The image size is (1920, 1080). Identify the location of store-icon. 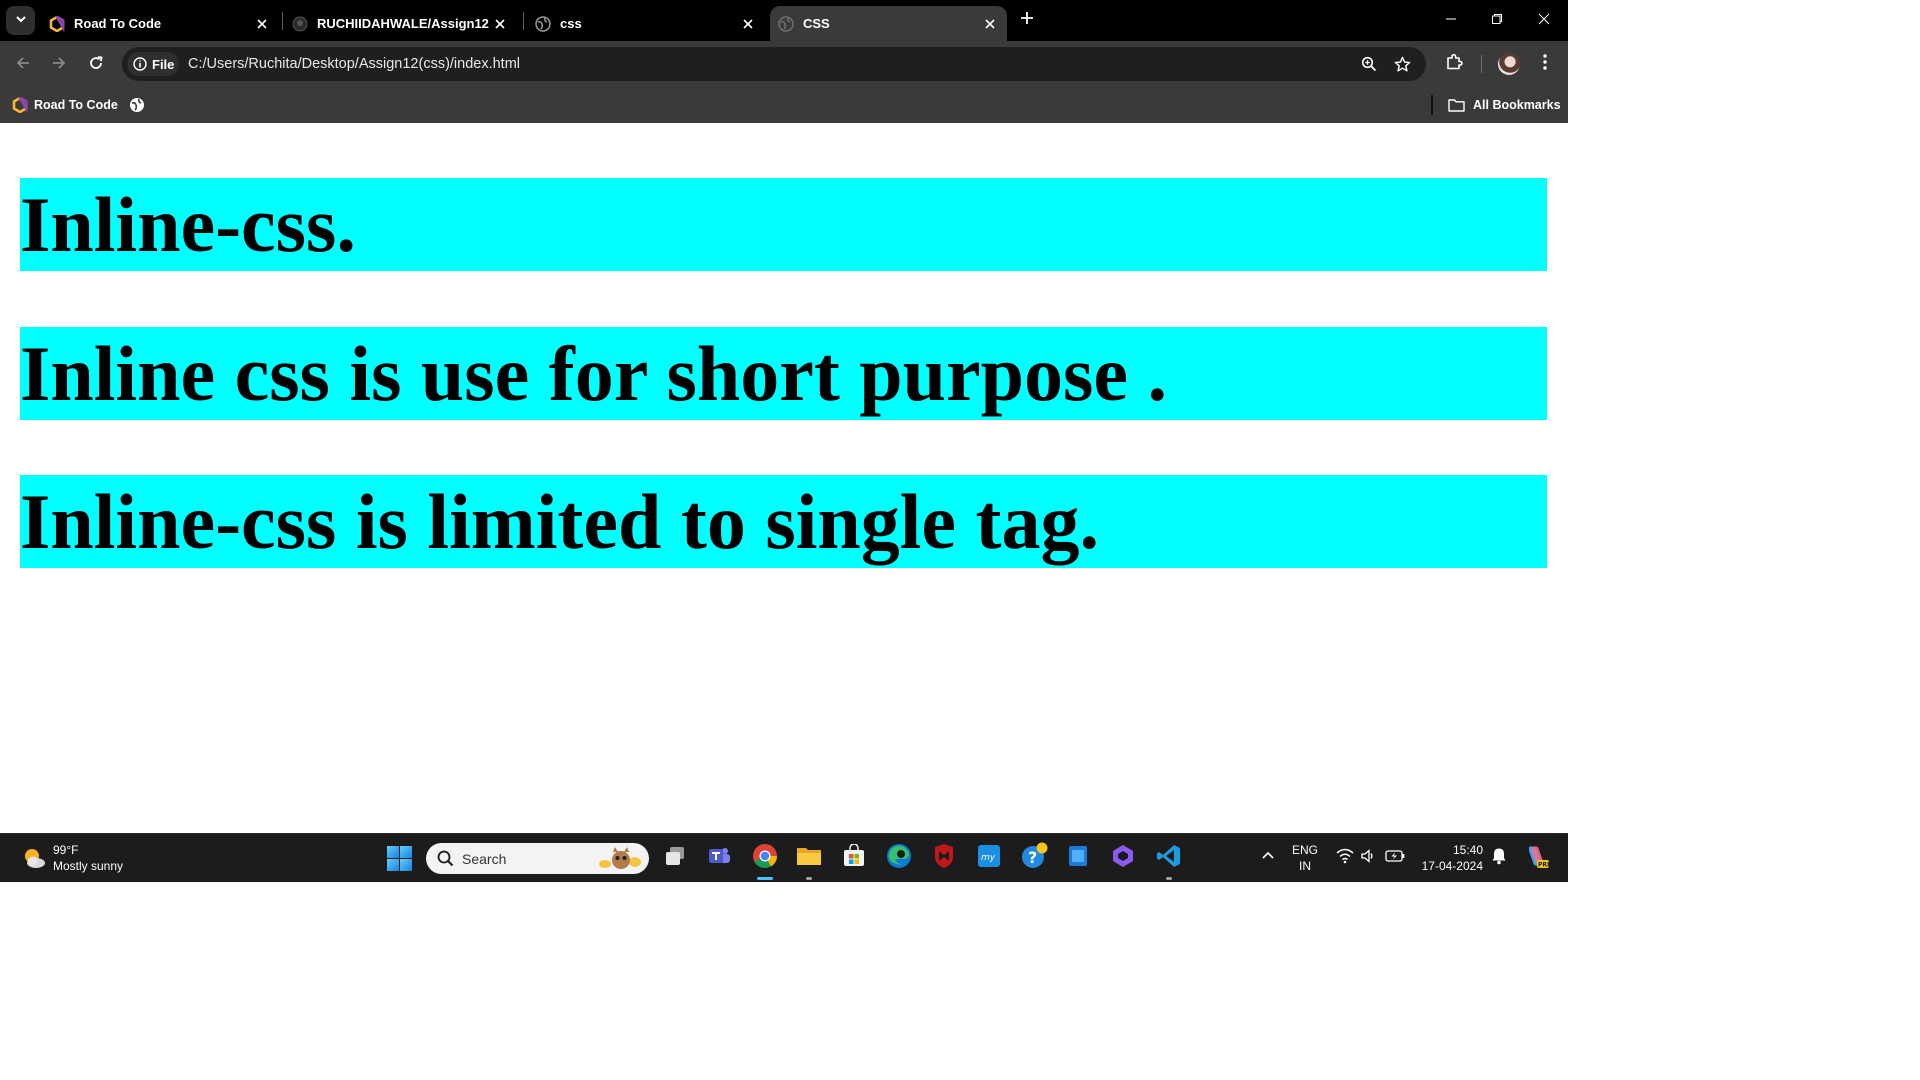
(854, 857).